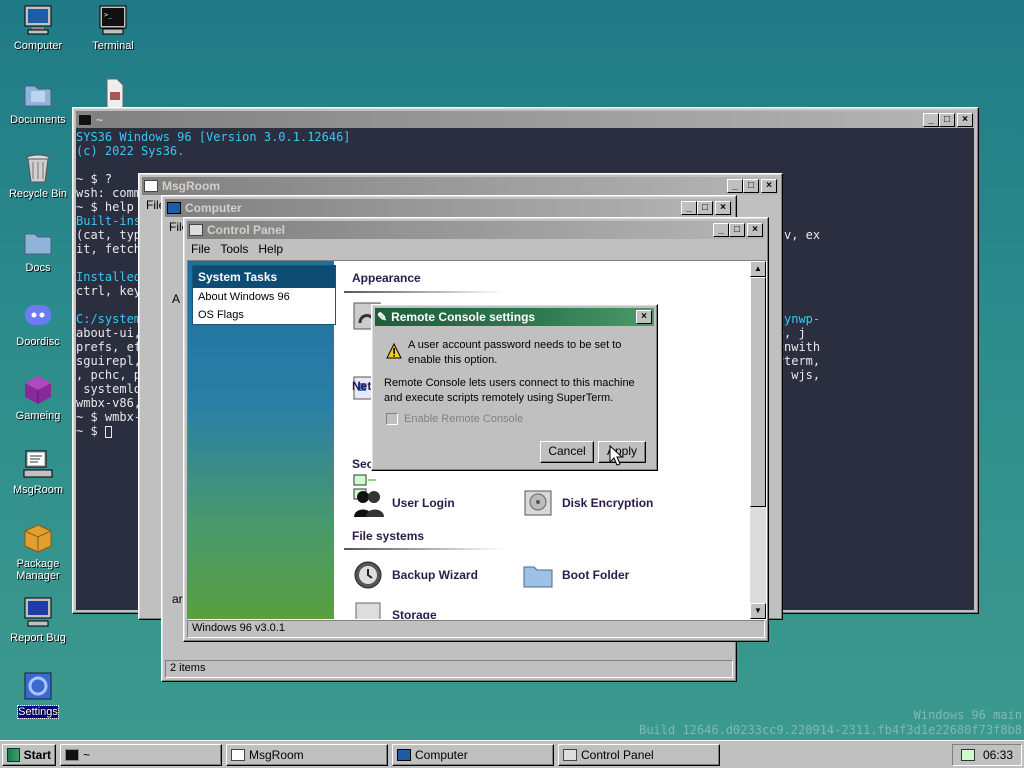 The height and width of the screenshot is (768, 1024). I want to click on task-msgroom: MsgRoom, so click(307, 754).